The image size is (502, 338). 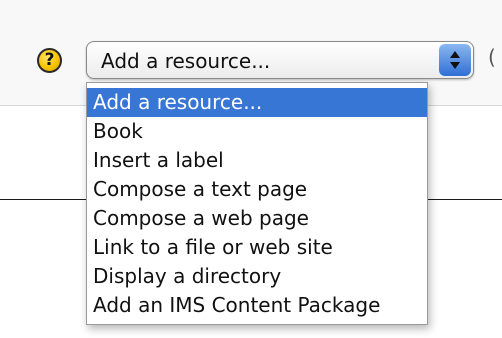 What do you see at coordinates (257, 305) in the screenshot?
I see `option-add-ims-content-package: Add an IMS Content Package` at bounding box center [257, 305].